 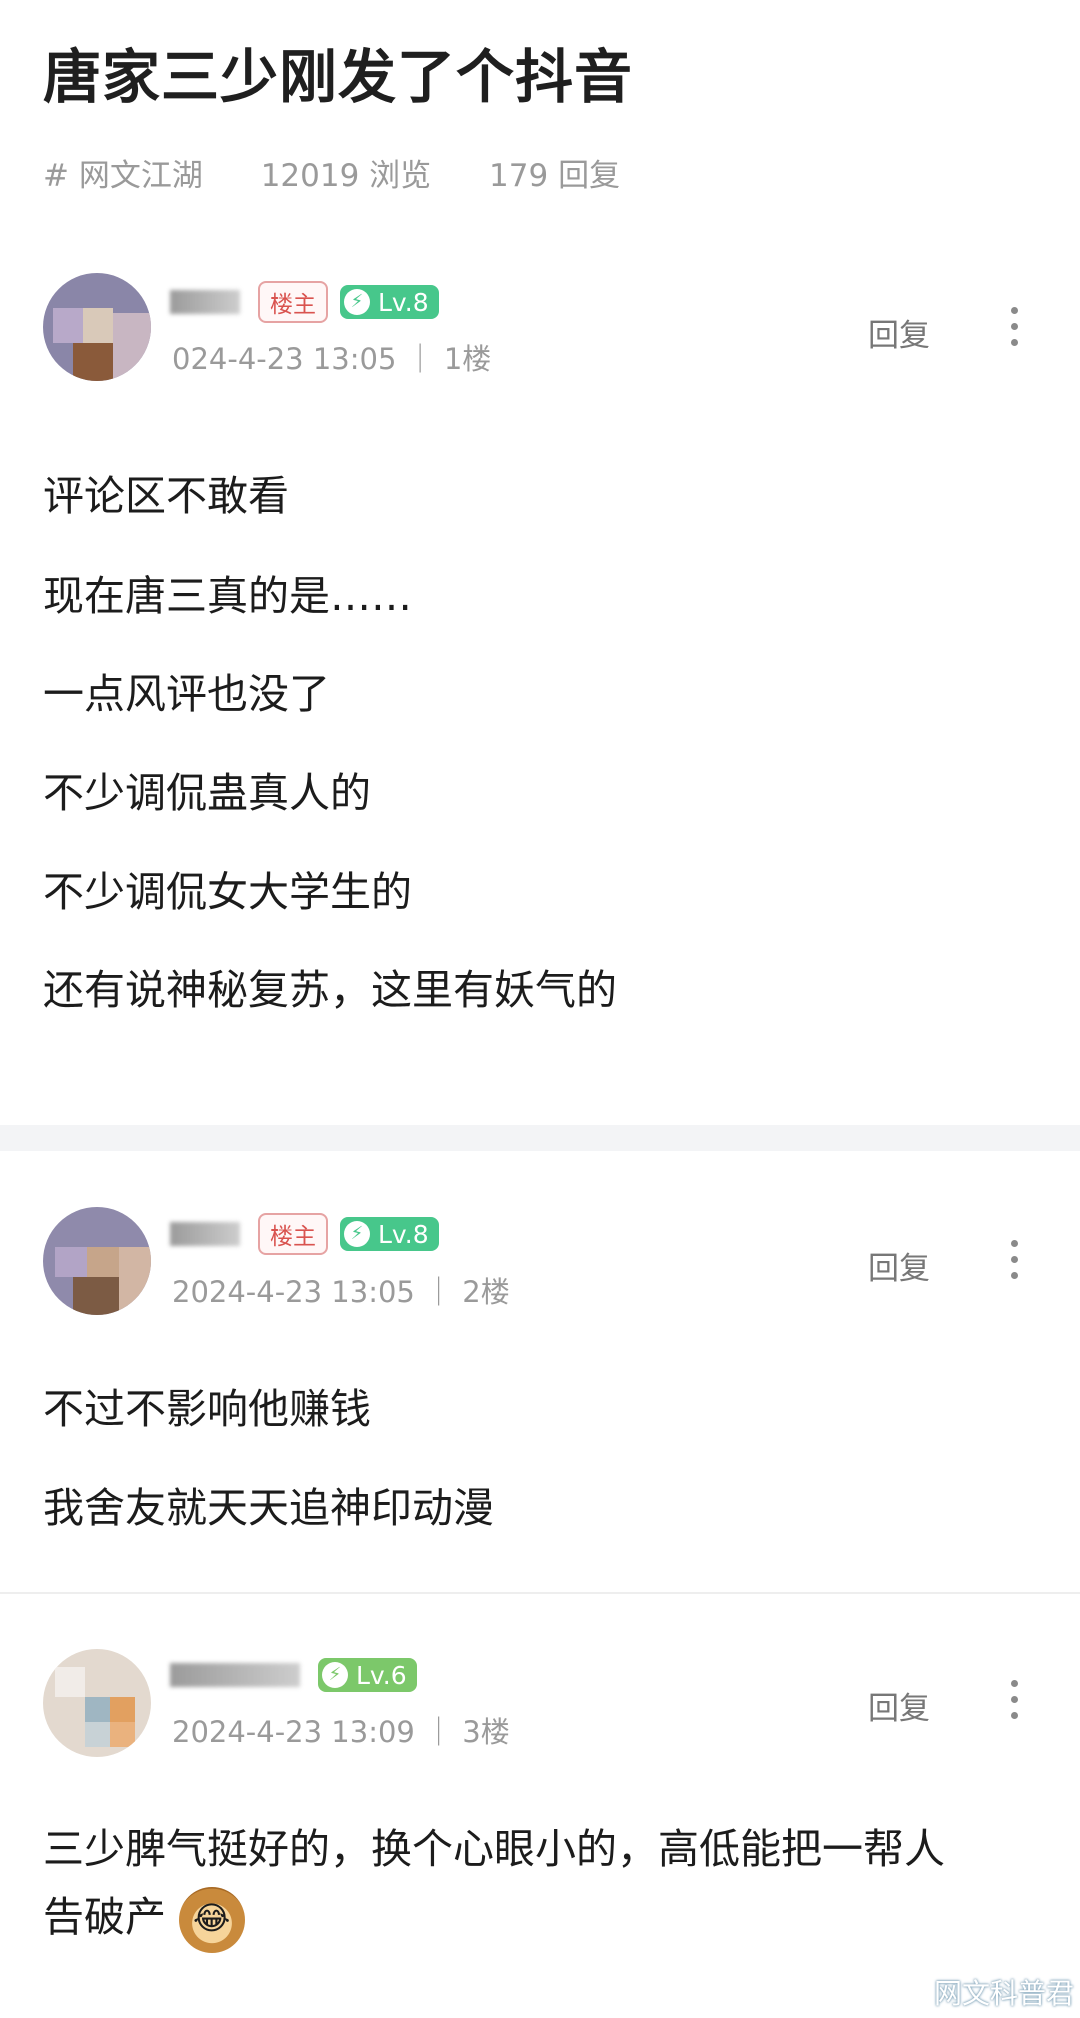 What do you see at coordinates (212, 1920) in the screenshot?
I see `monkey-emoji-icon` at bounding box center [212, 1920].